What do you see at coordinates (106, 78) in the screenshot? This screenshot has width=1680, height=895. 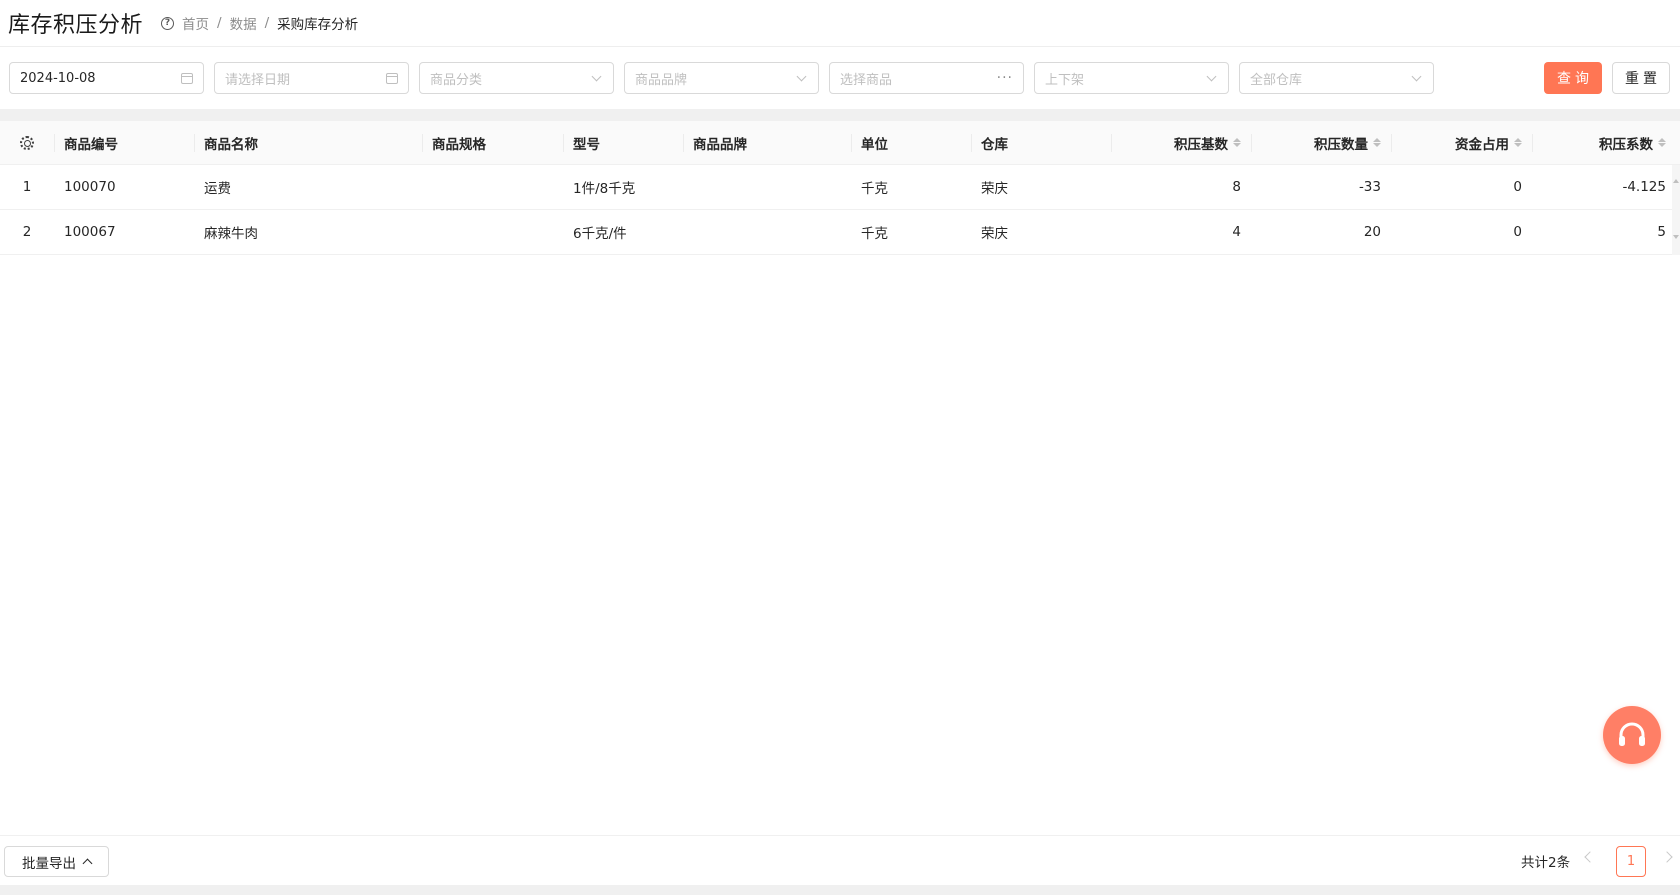 I see `start-date-input: 2024-10-08` at bounding box center [106, 78].